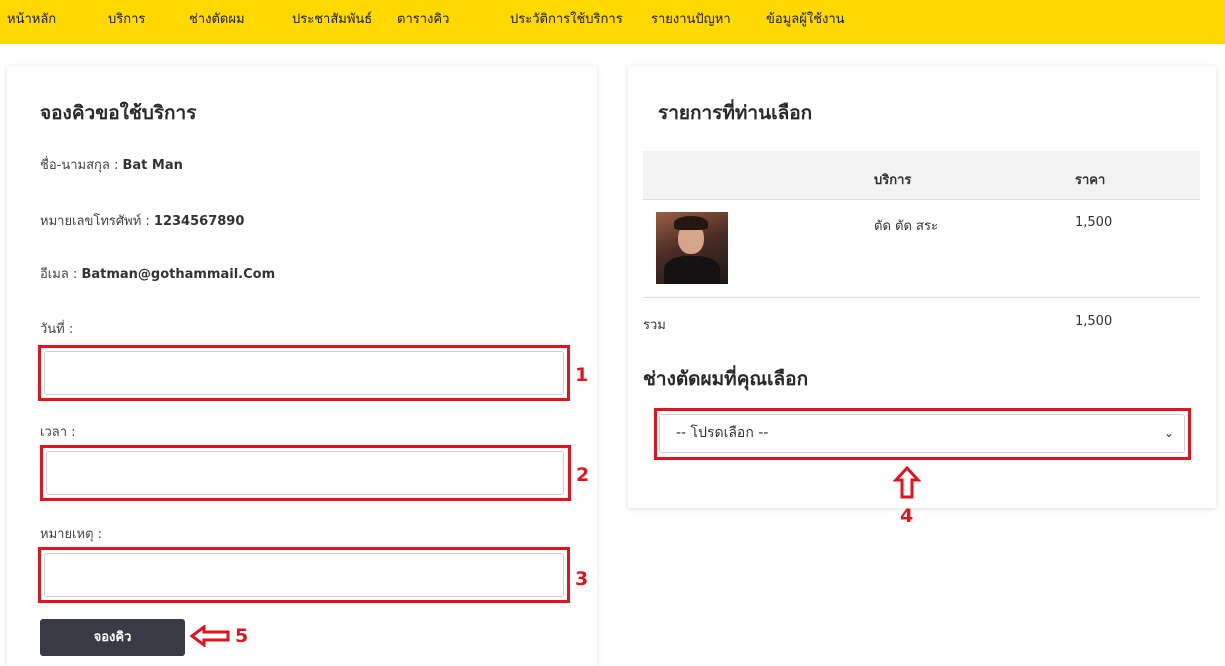  Describe the element at coordinates (1094, 321) in the screenshot. I see `total-price: 1,500` at that location.